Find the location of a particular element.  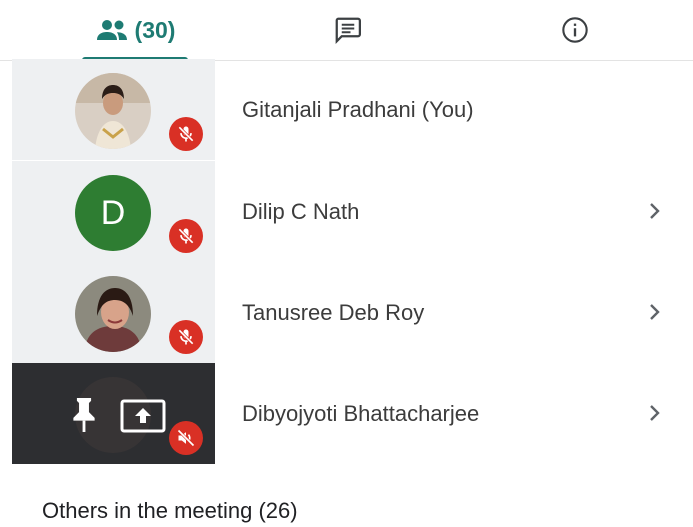

tab-info is located at coordinates (575, 30).